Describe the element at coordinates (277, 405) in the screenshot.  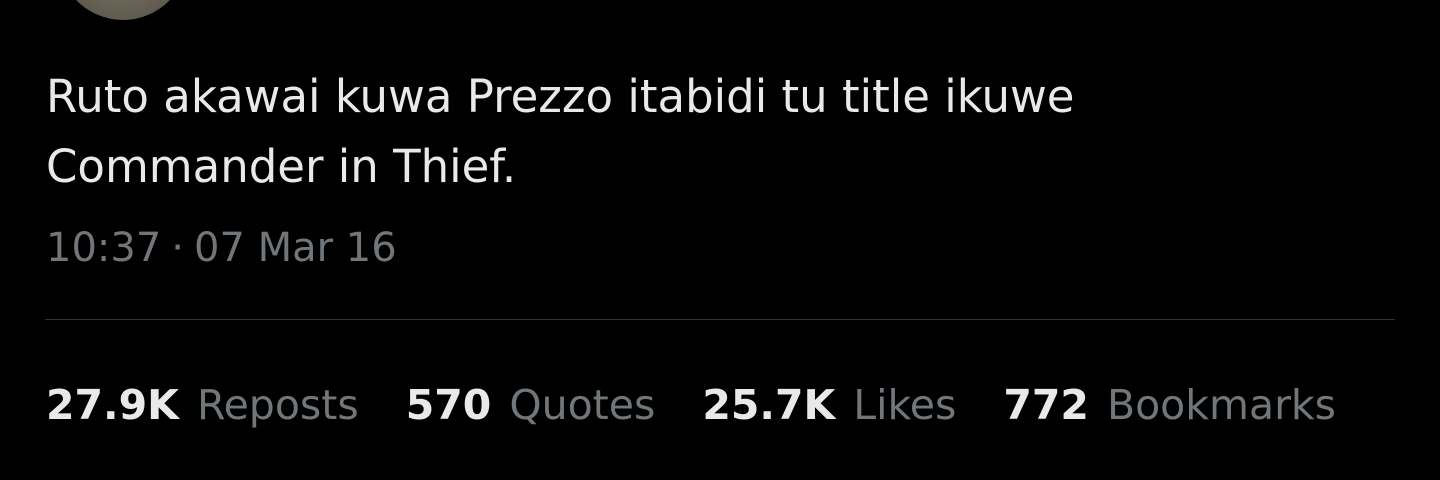
I see `reposts-label: Reposts` at that location.